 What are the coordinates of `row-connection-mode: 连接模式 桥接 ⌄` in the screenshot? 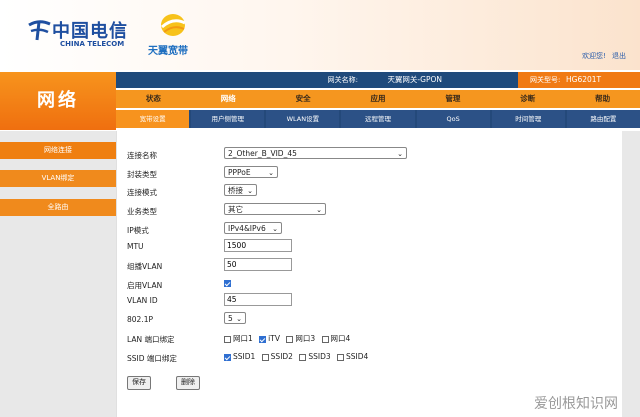 It's located at (367, 191).